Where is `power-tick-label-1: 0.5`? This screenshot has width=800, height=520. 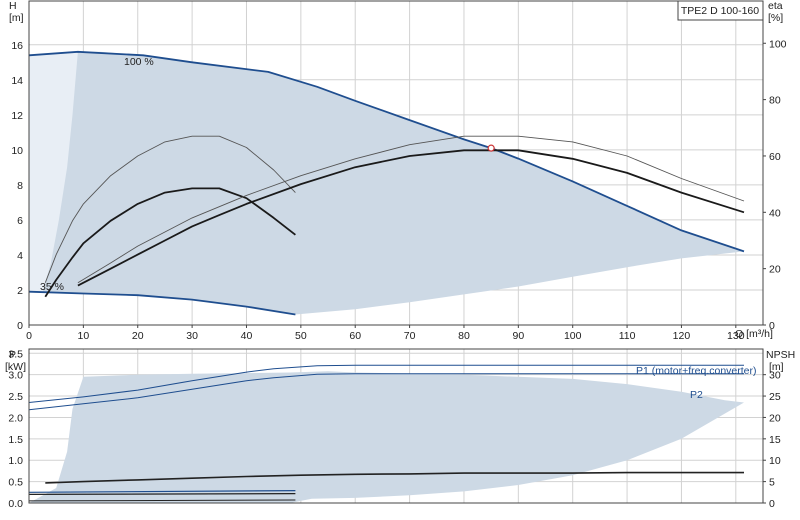
power-tick-label-1: 0.5 is located at coordinates (15, 483).